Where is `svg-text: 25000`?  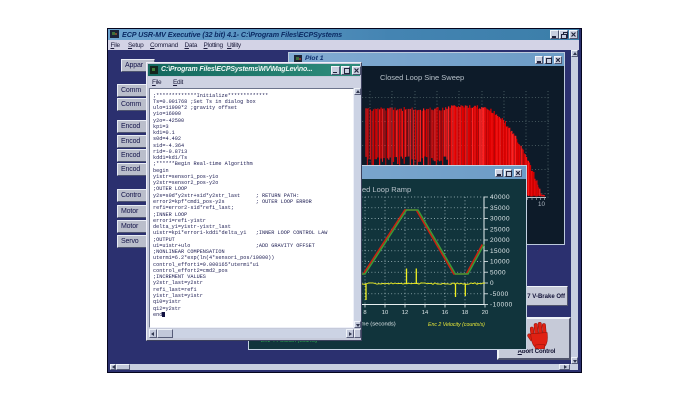
svg-text: 25000 is located at coordinates (500, 230).